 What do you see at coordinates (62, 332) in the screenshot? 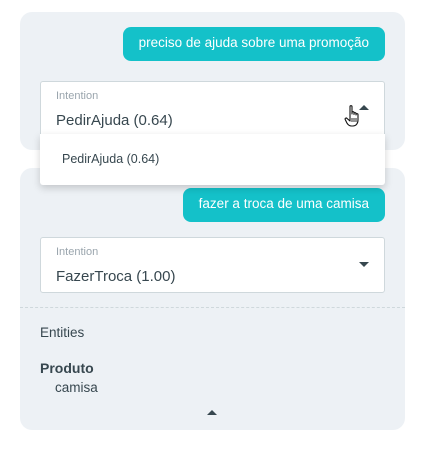
I see `entities-heading: Entities` at bounding box center [62, 332].